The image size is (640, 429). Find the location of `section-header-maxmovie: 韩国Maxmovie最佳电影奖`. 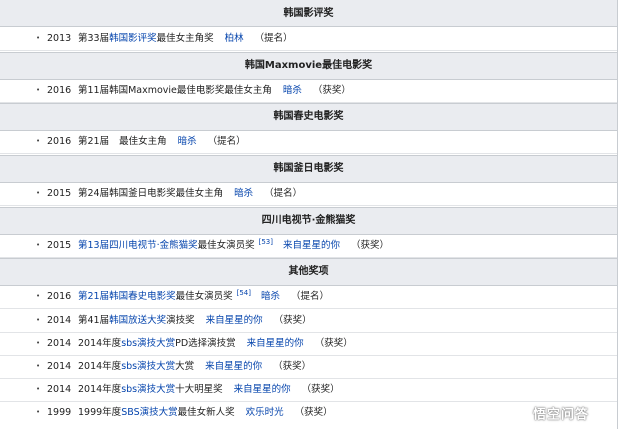

section-header-maxmovie: 韩国Maxmovie最佳电影奖 is located at coordinates (308, 66).